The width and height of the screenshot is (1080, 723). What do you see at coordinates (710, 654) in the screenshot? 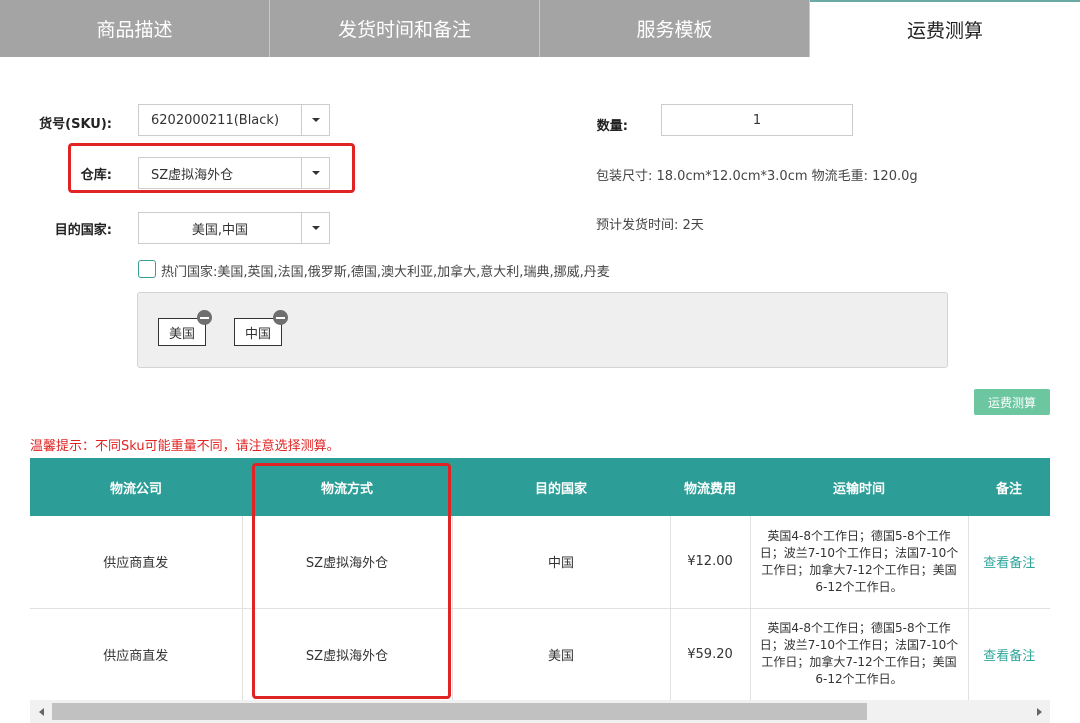
I see `table-cell: ¥59.20` at bounding box center [710, 654].